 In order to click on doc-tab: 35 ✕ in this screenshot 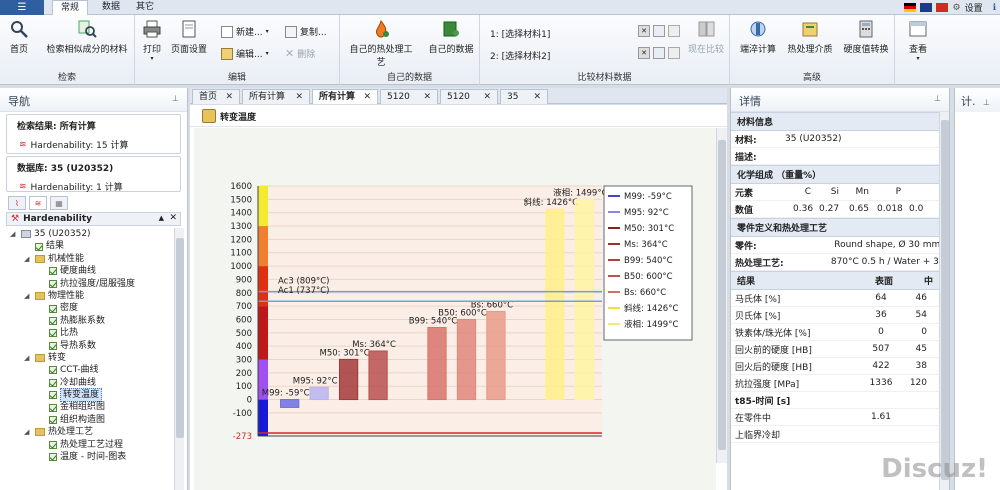, I will do `click(524, 96)`.